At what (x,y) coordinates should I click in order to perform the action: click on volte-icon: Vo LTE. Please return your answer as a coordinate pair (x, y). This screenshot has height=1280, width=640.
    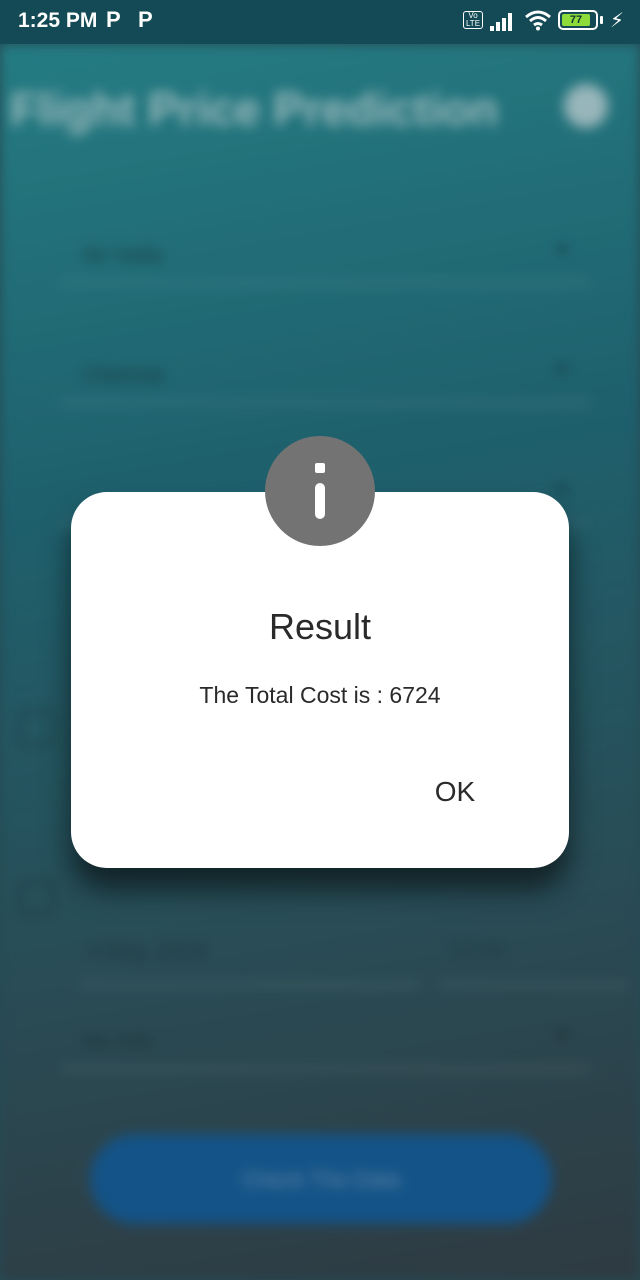
    Looking at the image, I should click on (473, 20).